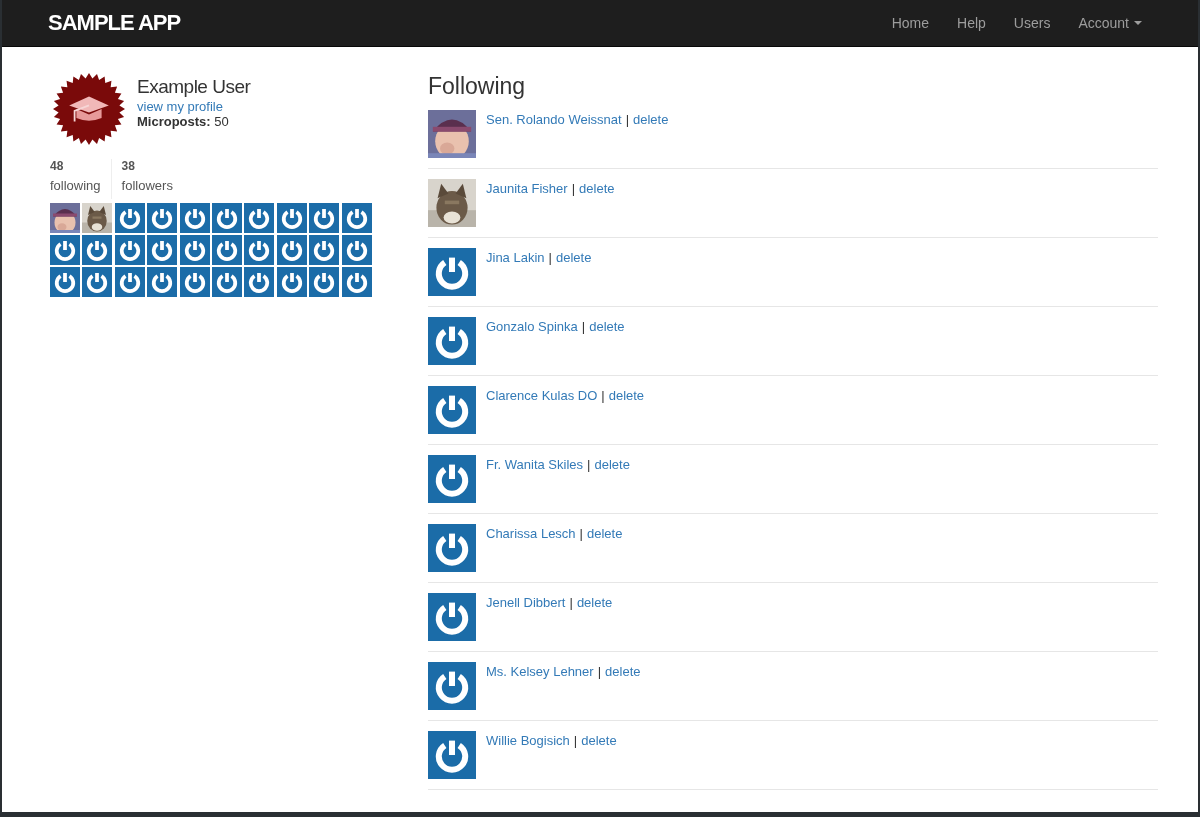  I want to click on nav-link: Account, so click(1110, 23).